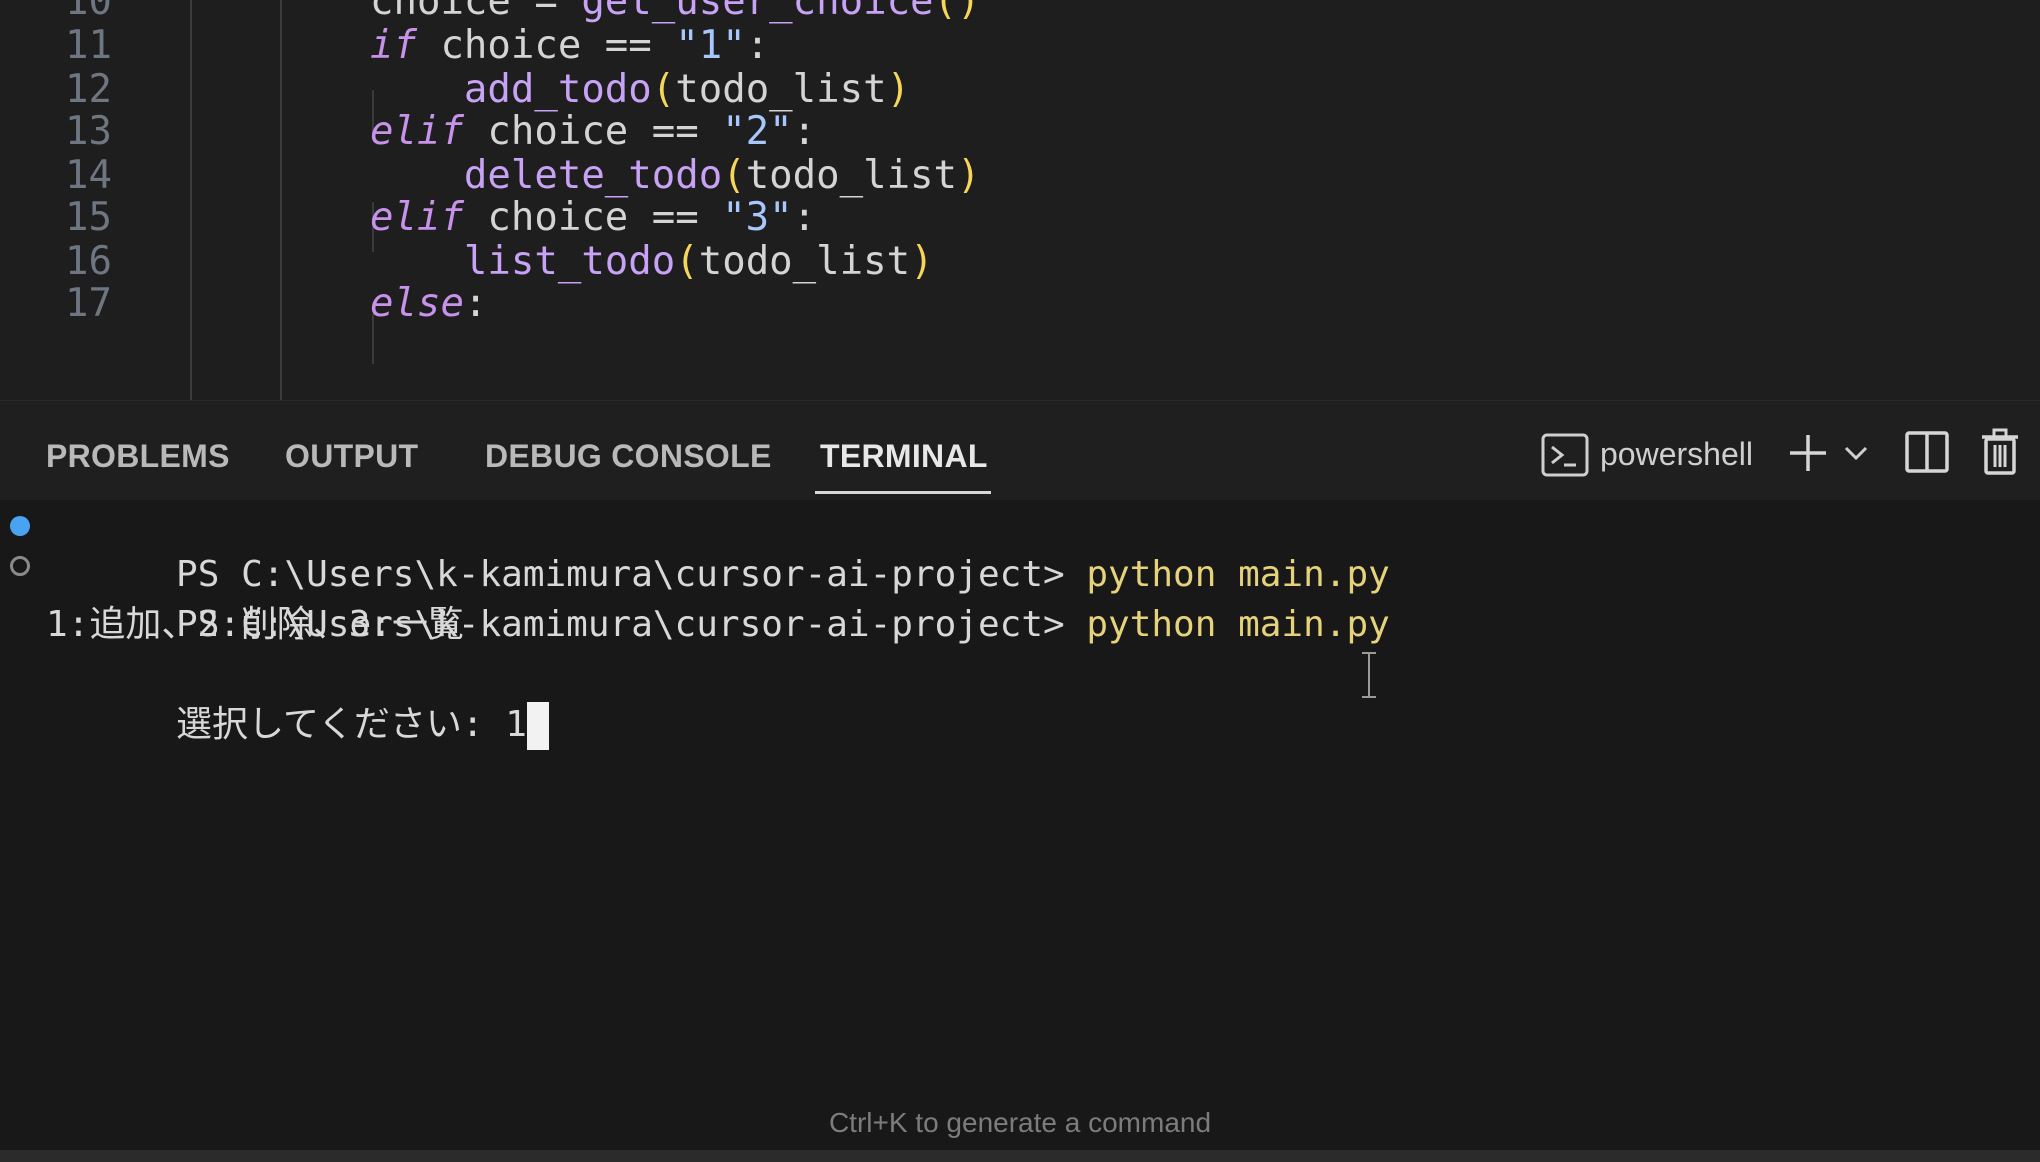 The image size is (2040, 1162). Describe the element at coordinates (20, 526) in the screenshot. I see `command-success-dot-icon` at that location.